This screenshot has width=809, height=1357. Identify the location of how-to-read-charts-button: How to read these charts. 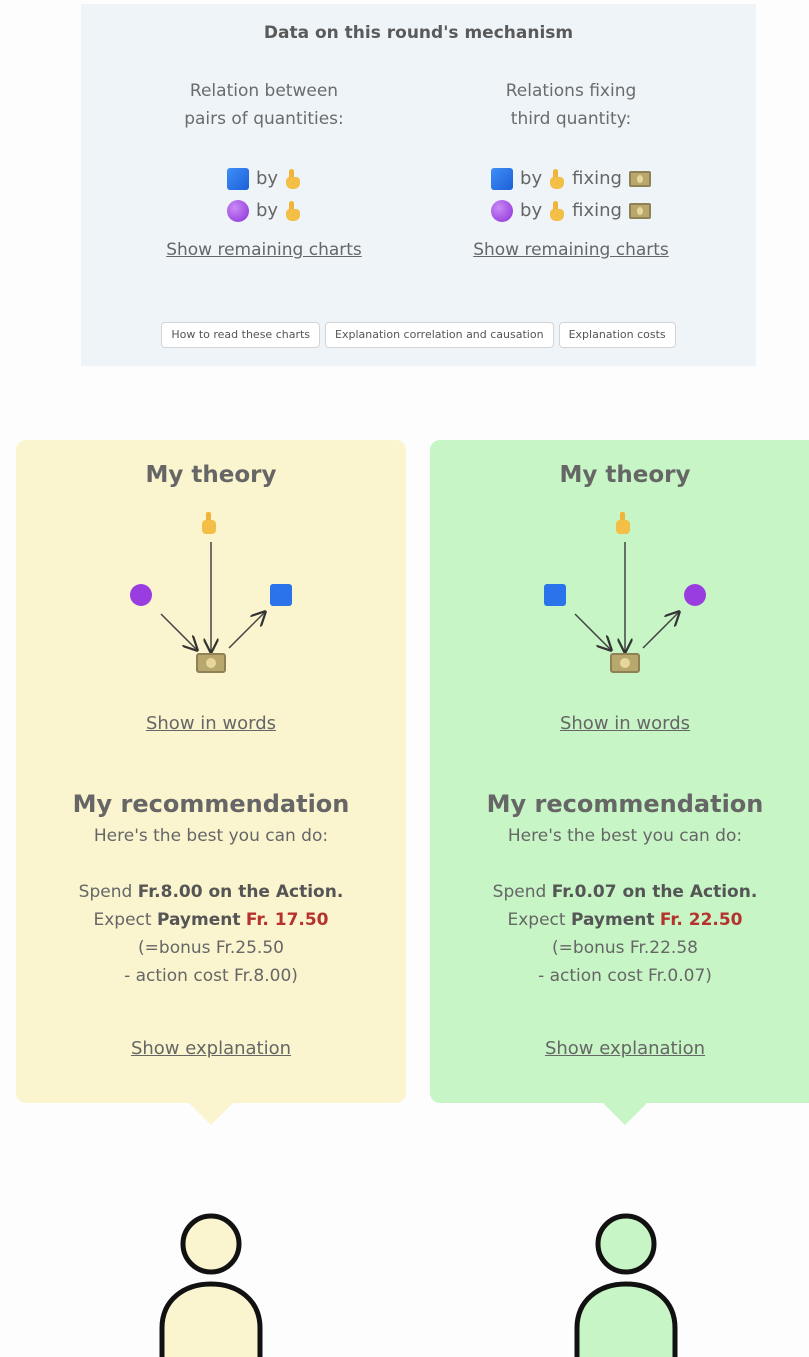
(241, 335).